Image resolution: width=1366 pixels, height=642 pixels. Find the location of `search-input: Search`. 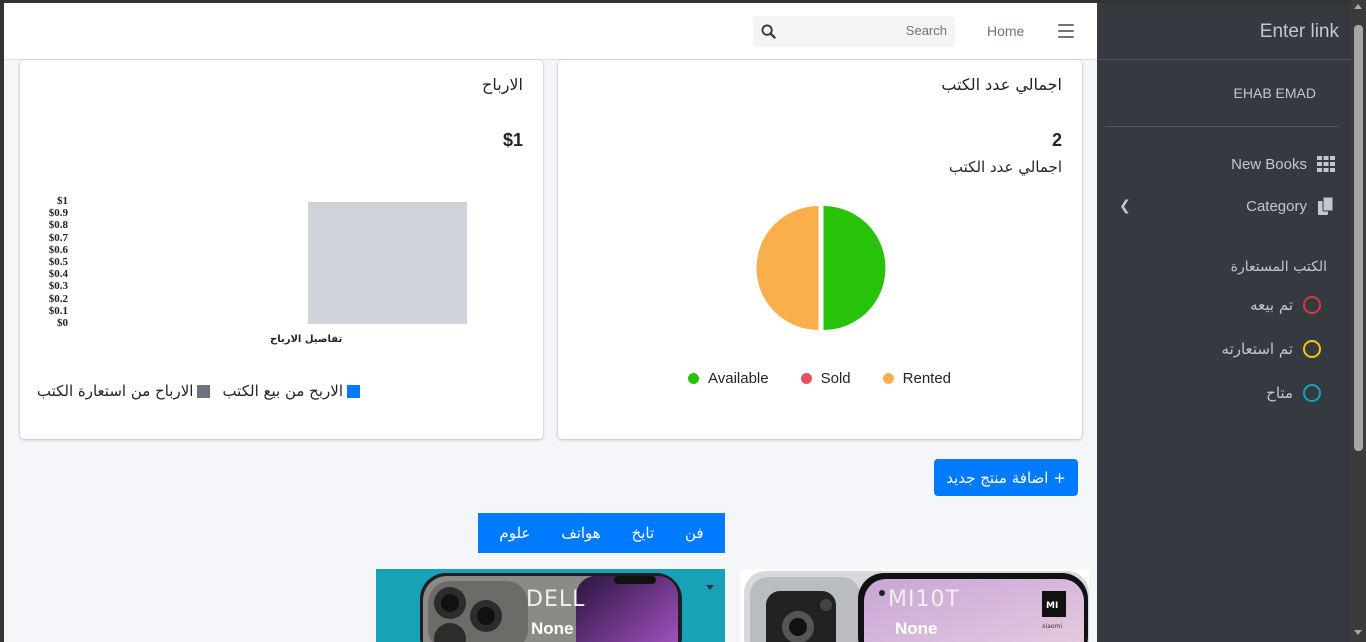

search-input: Search is located at coordinates (926, 30).